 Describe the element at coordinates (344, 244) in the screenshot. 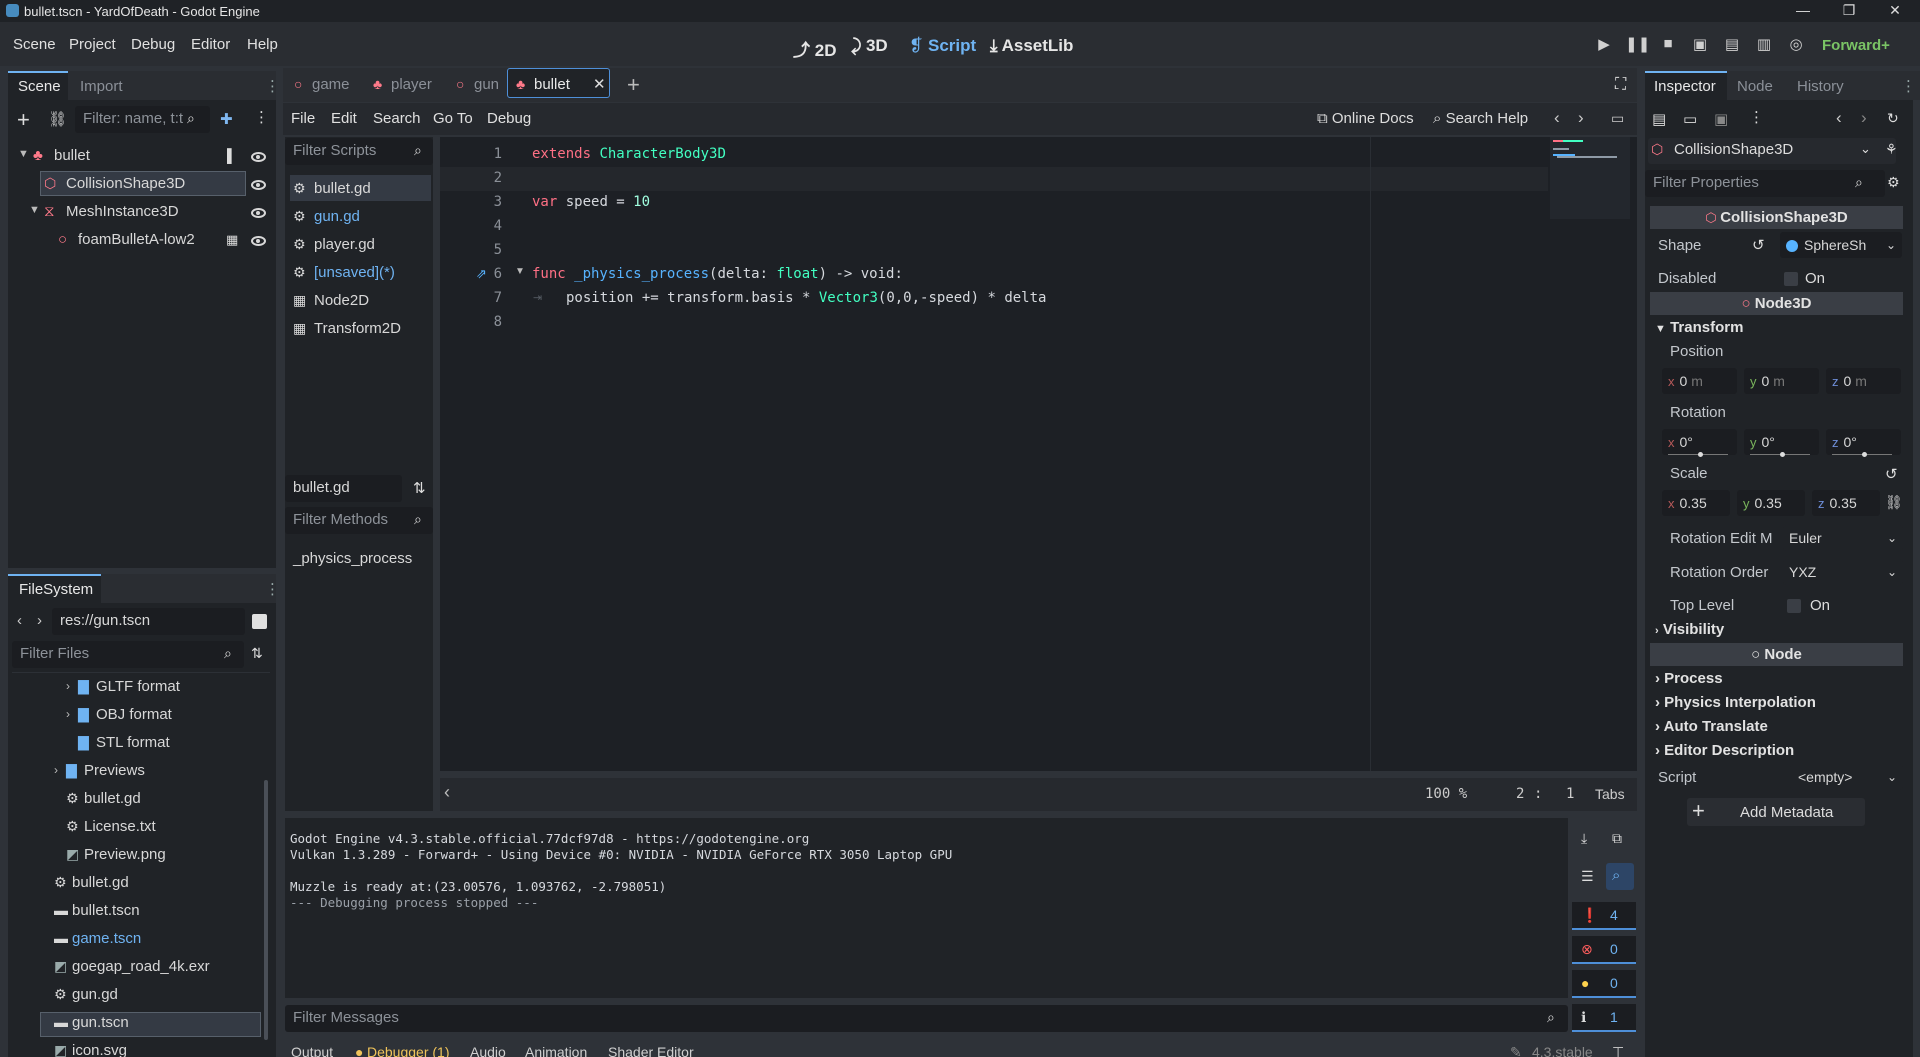

I see `script-item: player.gd` at that location.